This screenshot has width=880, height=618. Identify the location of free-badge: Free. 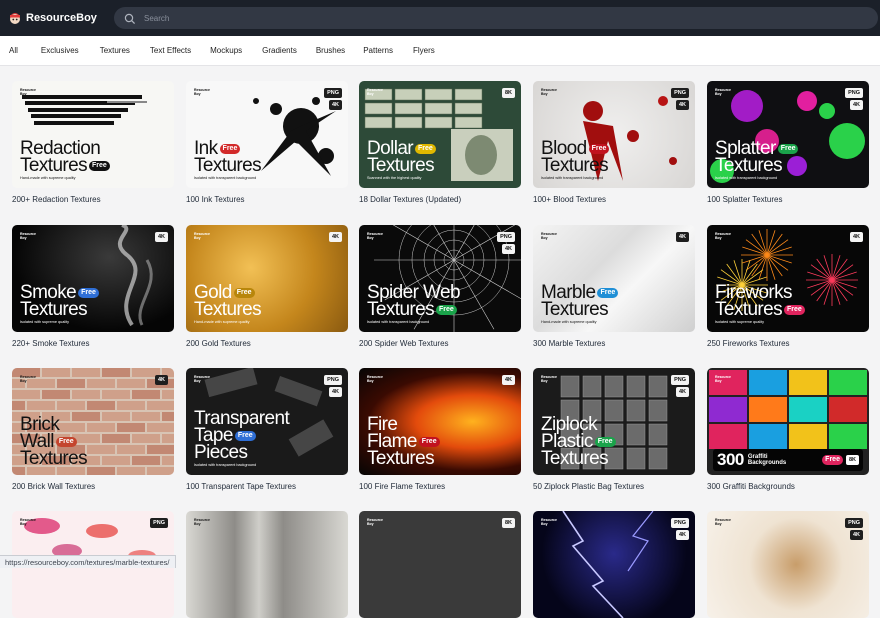
(788, 149).